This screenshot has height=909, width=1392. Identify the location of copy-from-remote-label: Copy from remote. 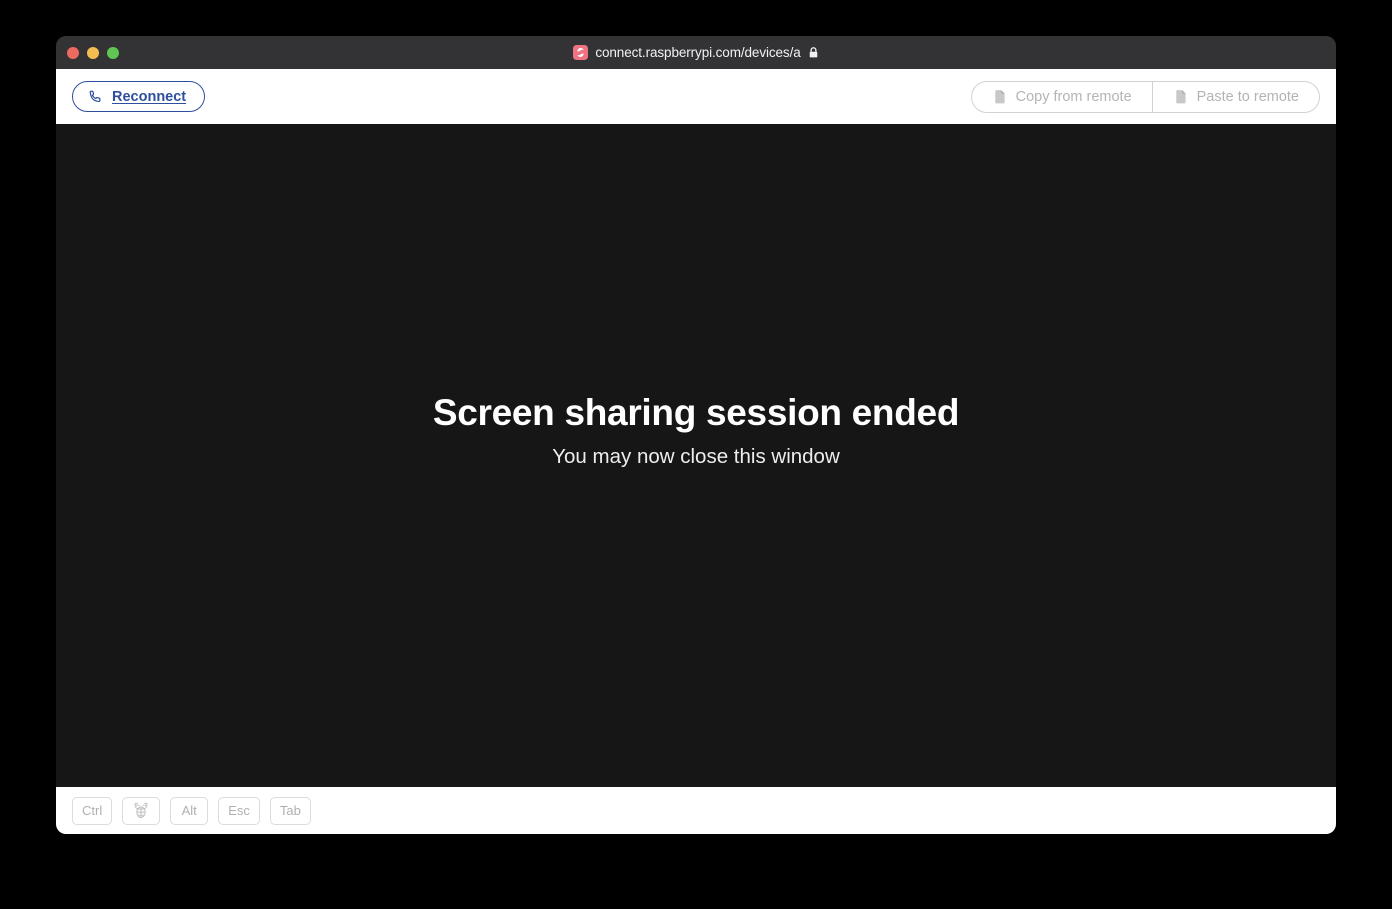
(1073, 96).